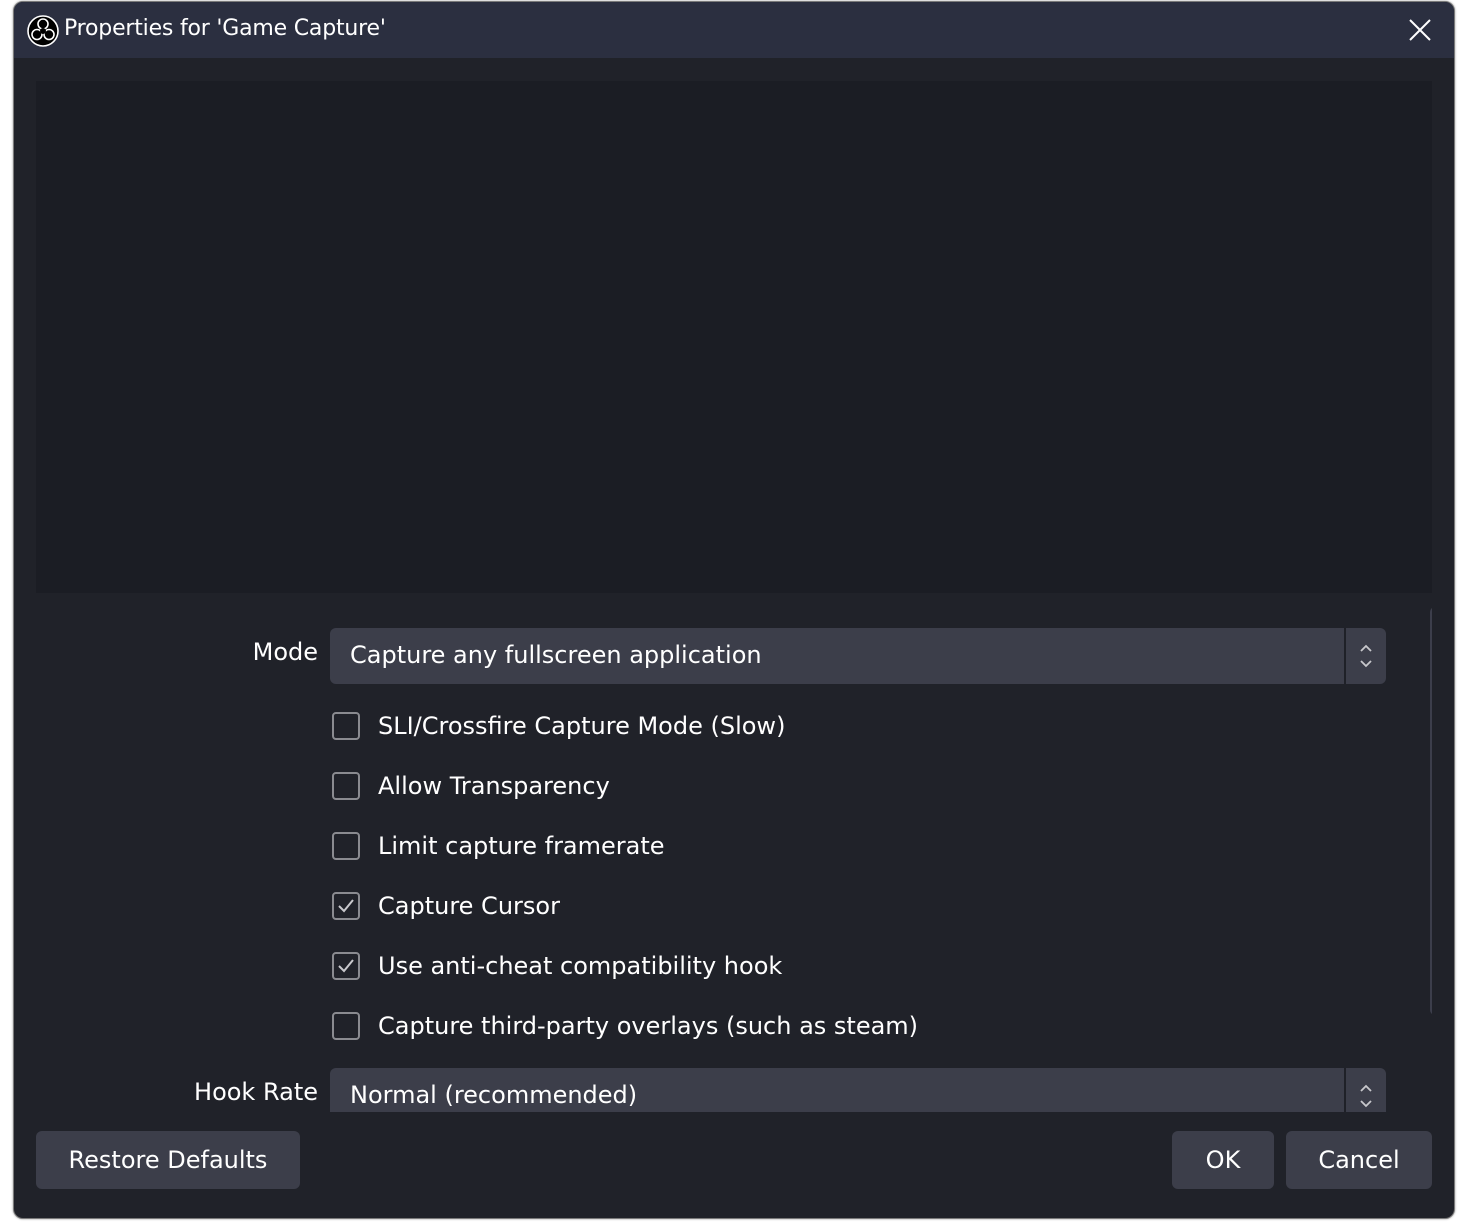 This screenshot has height=1232, width=1468. Describe the element at coordinates (1223, 1160) in the screenshot. I see `ok-button: OK` at that location.